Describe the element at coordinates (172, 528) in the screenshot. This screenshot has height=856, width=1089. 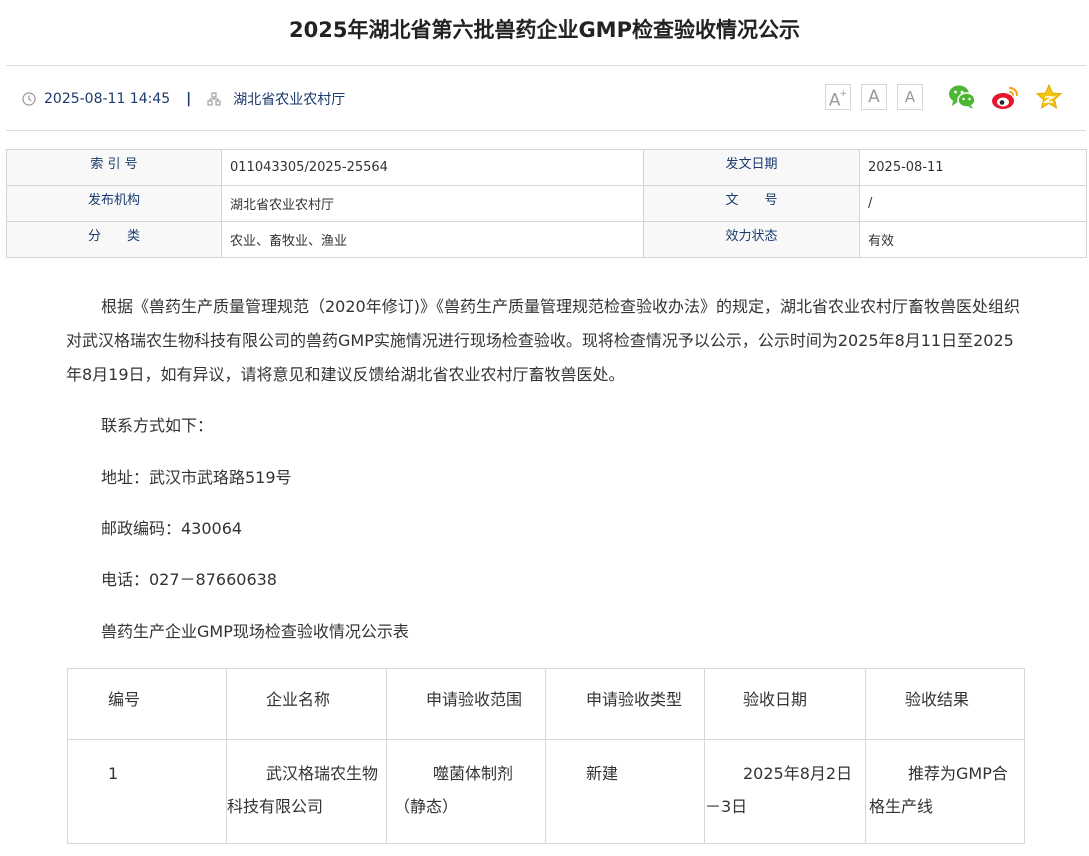
I see `contact-postcode: 邮政编码：430064` at that location.